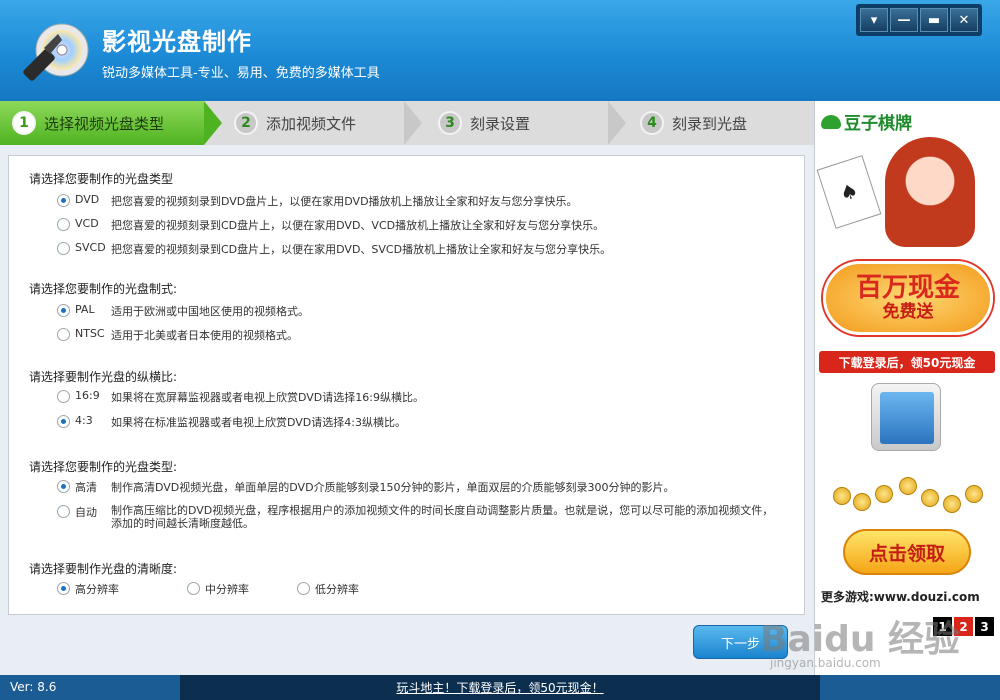  Describe the element at coordinates (101, 179) in the screenshot. I see `disc-type-title: 请选择您要制作的光盘类型` at that location.